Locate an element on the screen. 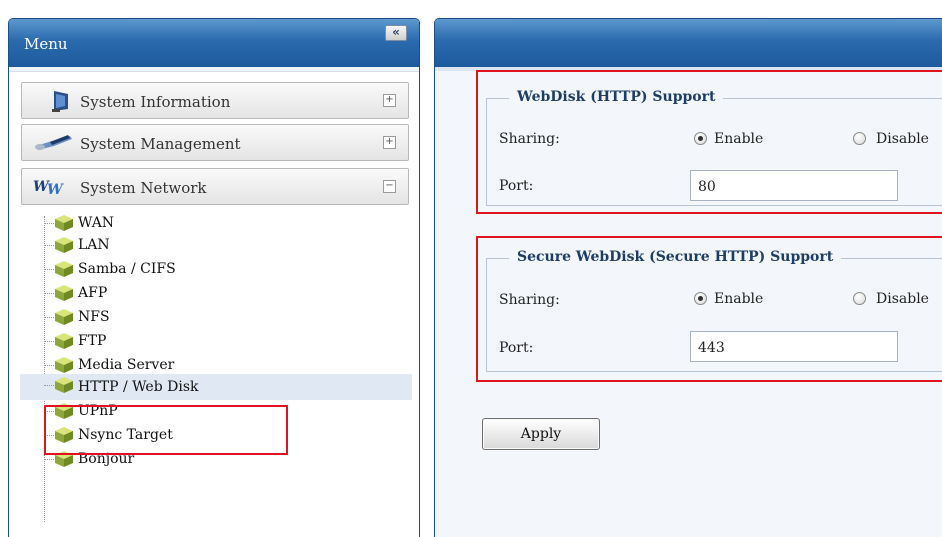 Image resolution: width=942 pixels, height=537 pixels. tree-item: Samba / CIFS is located at coordinates (216, 269).